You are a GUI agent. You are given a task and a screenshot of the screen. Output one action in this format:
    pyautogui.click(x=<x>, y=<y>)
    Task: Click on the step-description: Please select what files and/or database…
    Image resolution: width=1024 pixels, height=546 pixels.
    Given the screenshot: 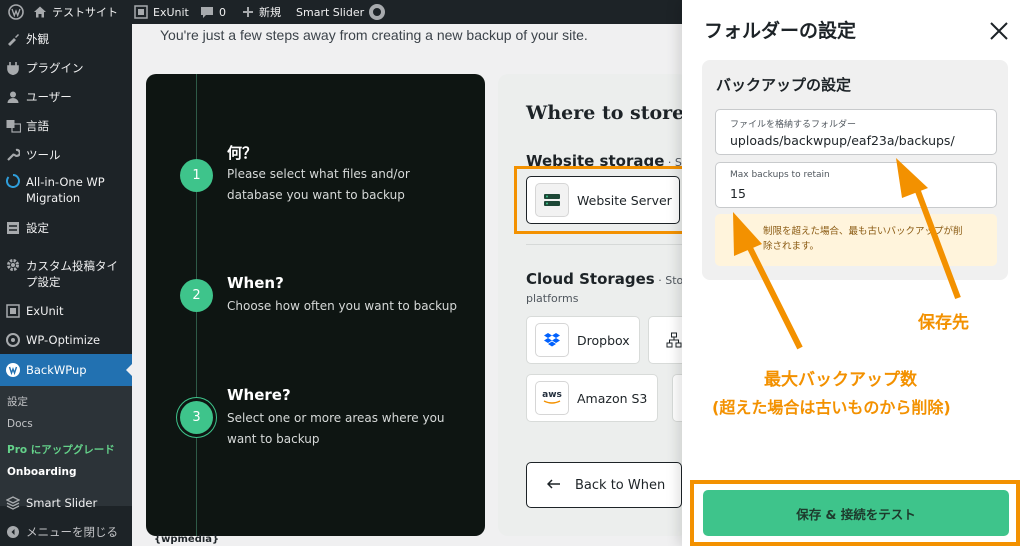 What is the action you would take?
    pyautogui.click(x=318, y=184)
    